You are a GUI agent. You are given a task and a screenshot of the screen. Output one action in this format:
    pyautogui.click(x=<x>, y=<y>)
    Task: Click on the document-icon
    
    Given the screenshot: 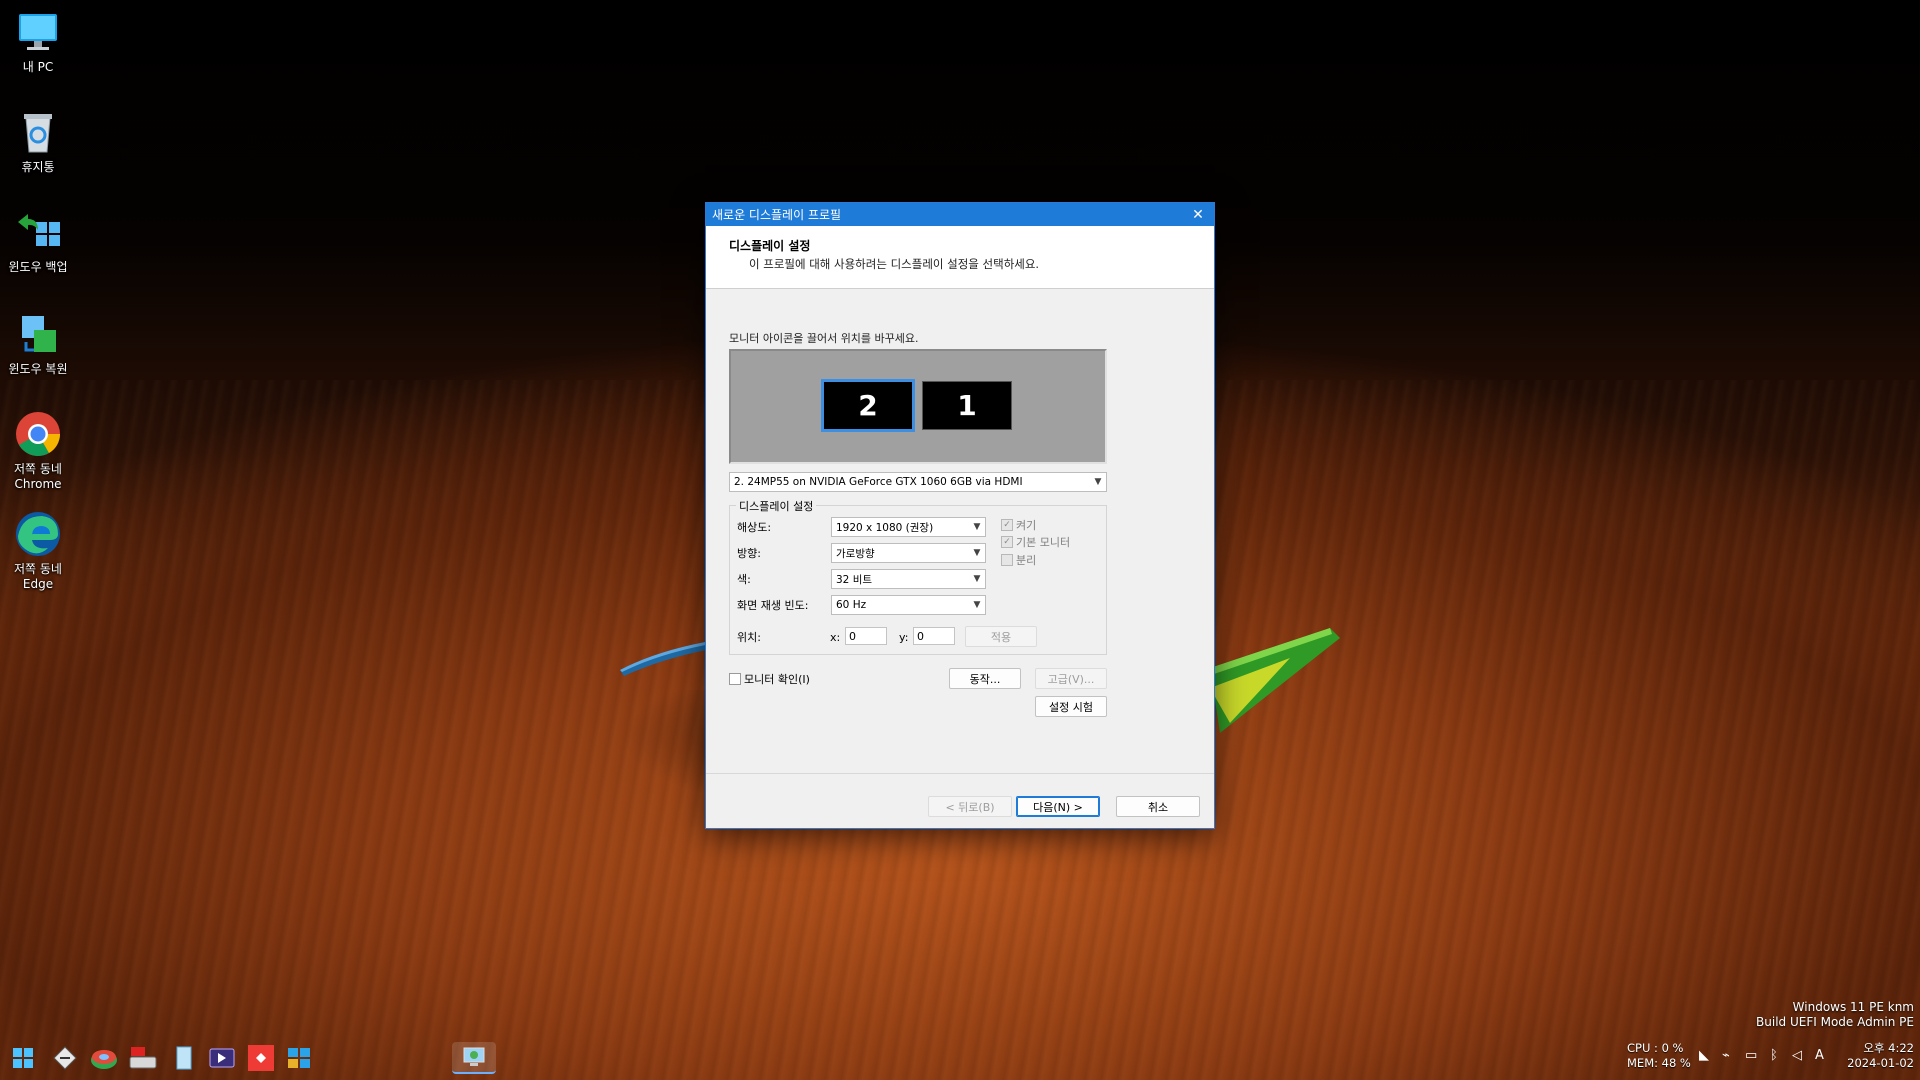 What is the action you would take?
    pyautogui.click(x=184, y=1058)
    